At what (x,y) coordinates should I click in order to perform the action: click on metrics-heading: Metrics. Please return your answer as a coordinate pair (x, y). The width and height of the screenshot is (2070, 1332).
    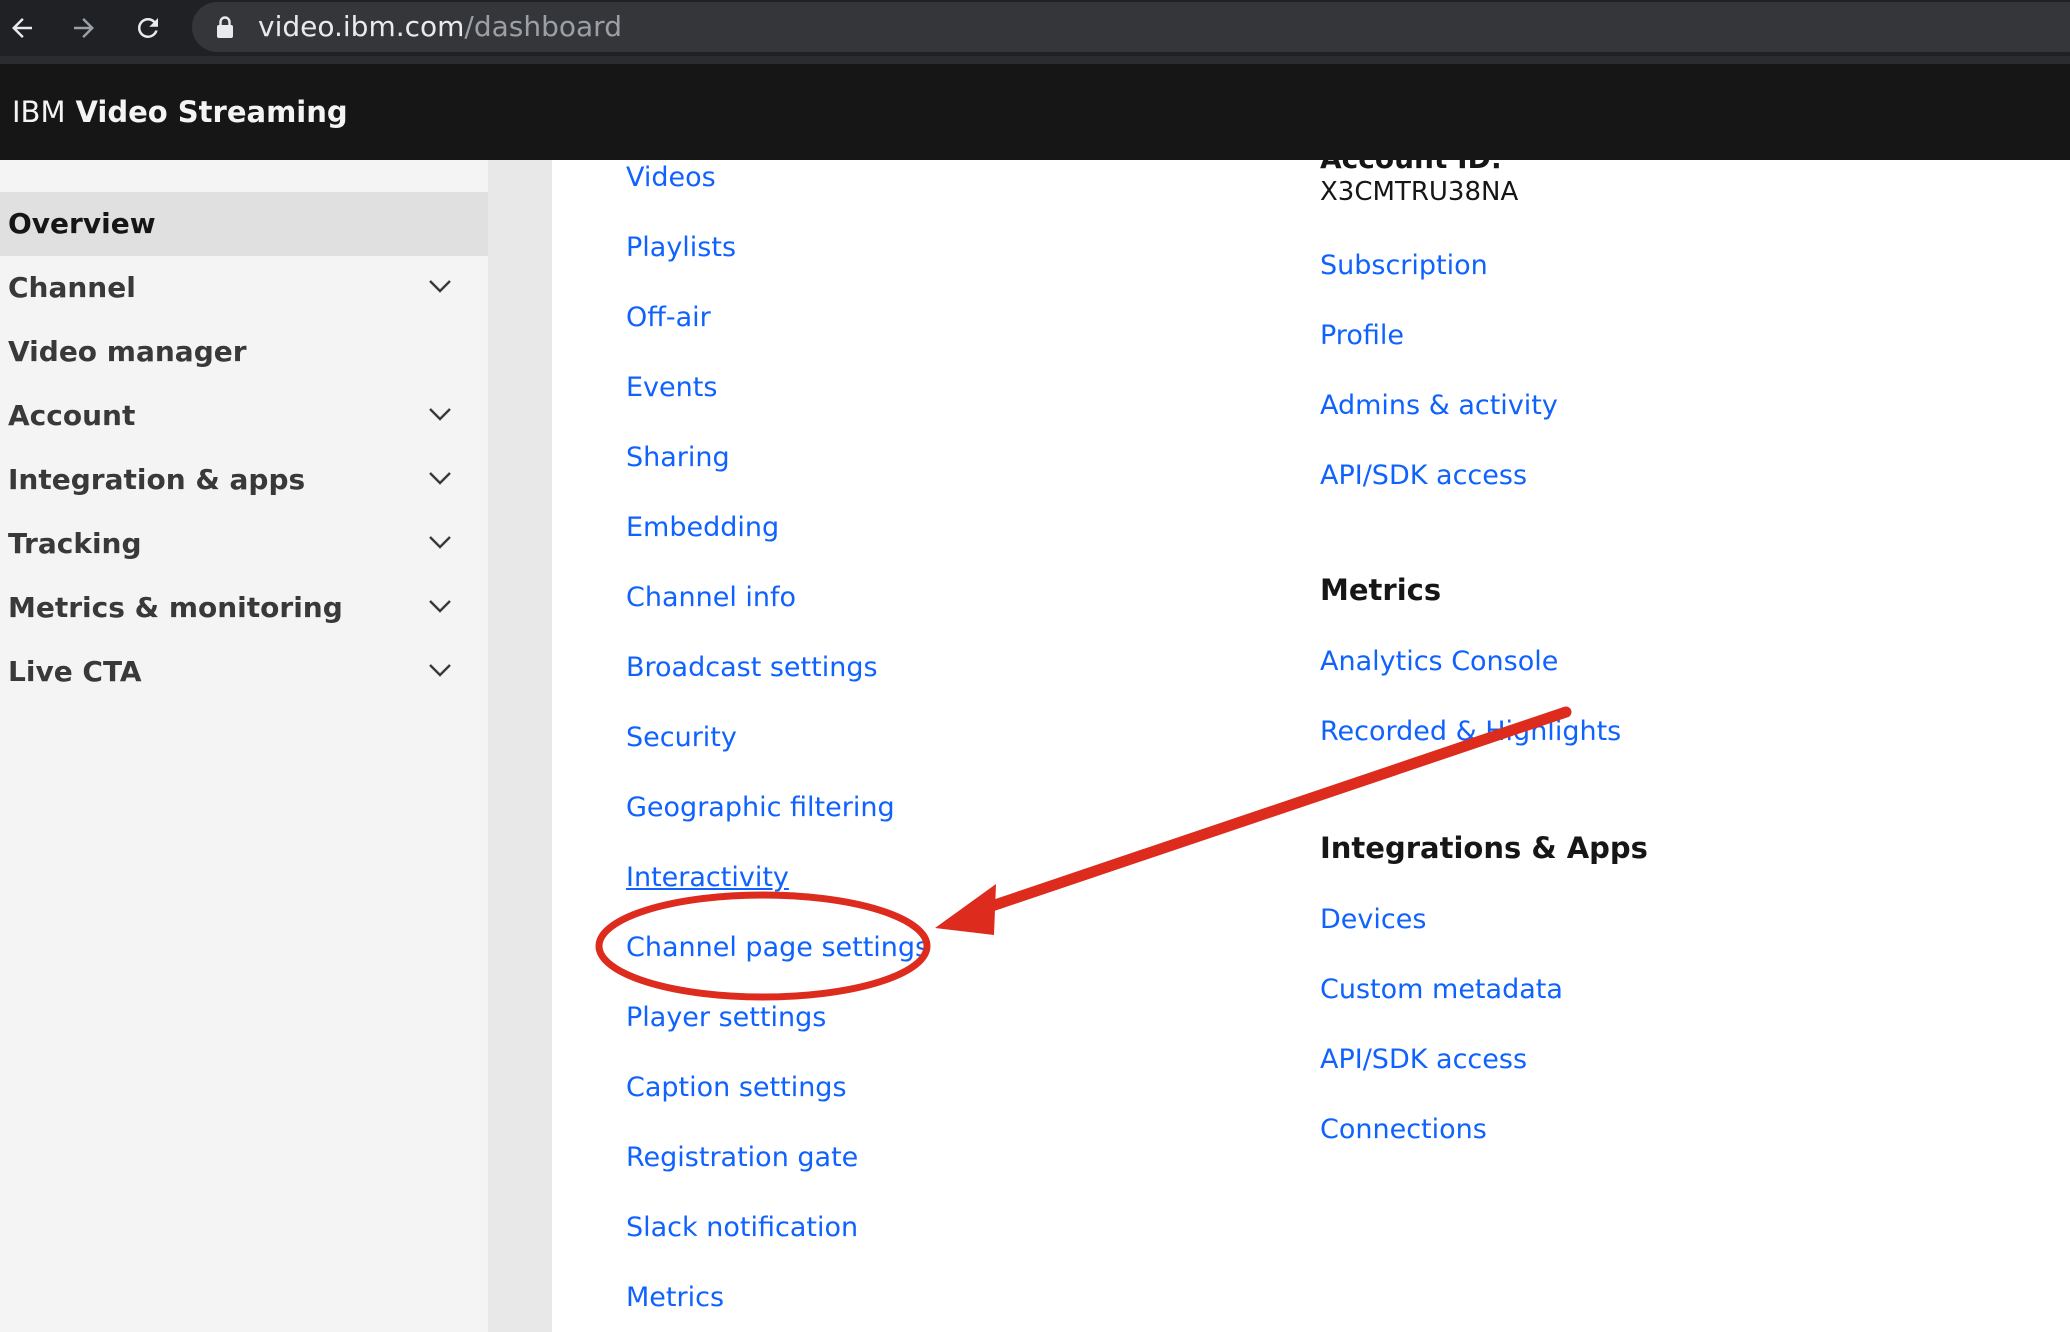
    Looking at the image, I should click on (1381, 590).